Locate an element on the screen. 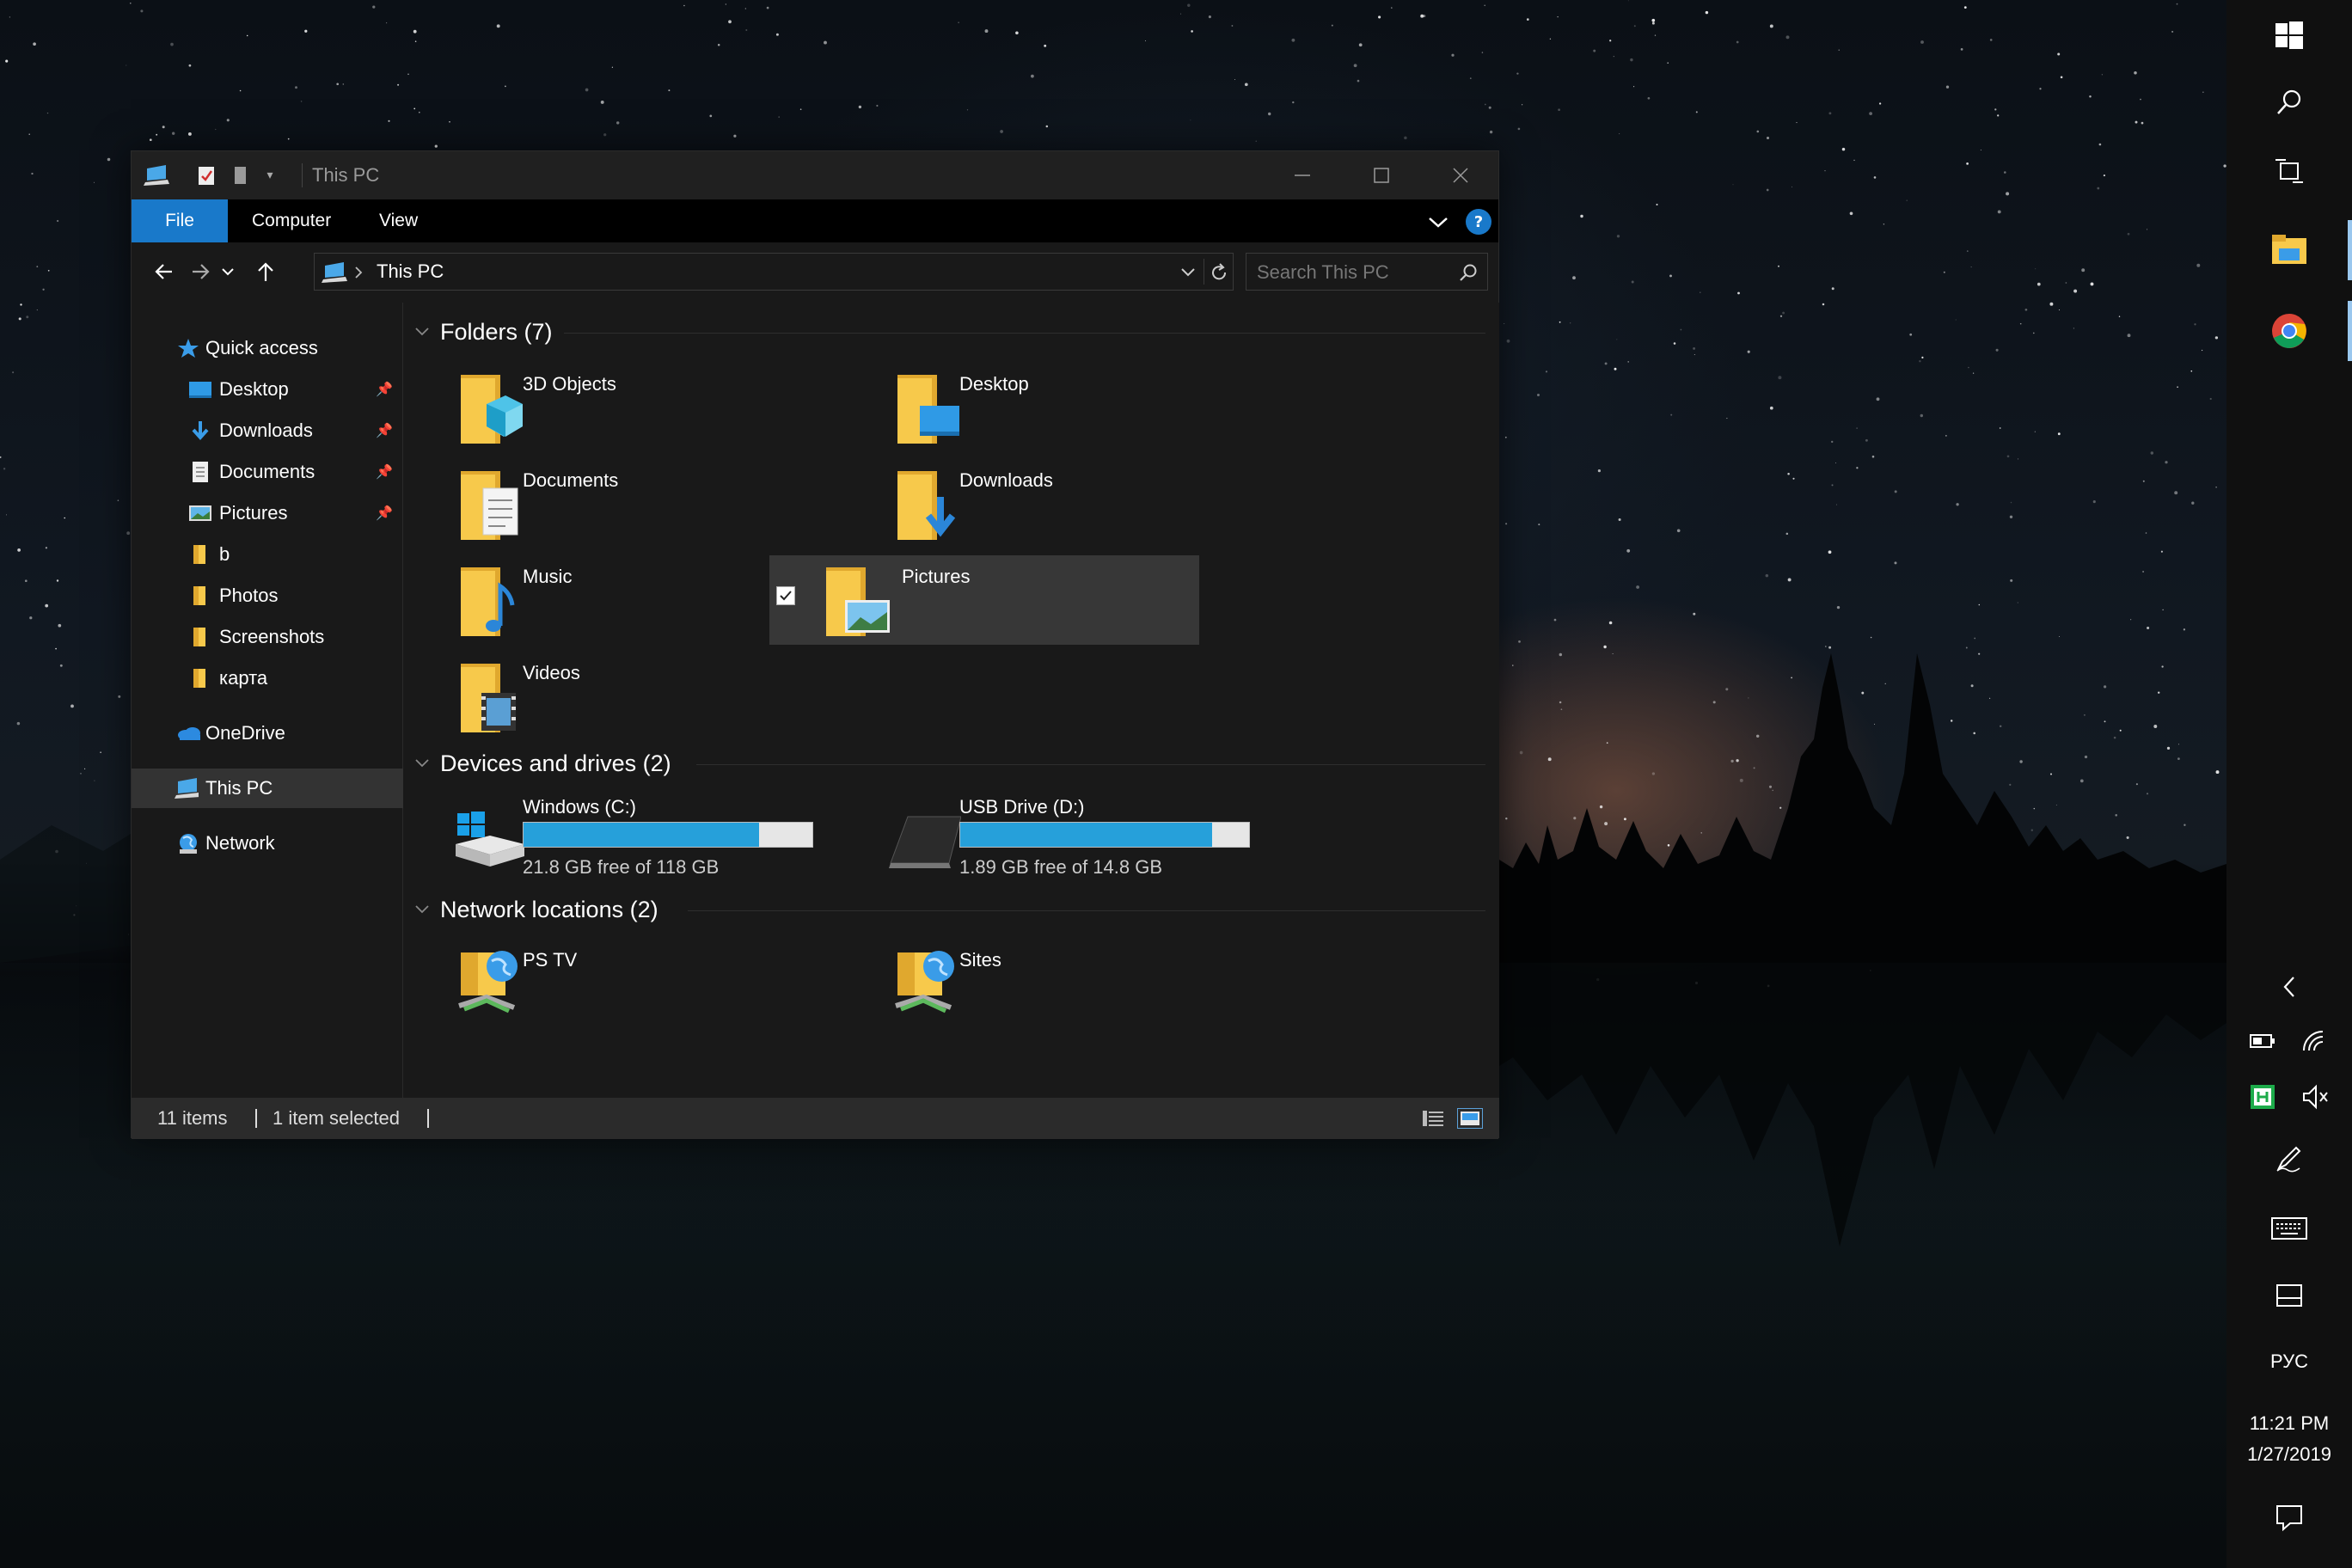 This screenshot has width=2352, height=1568. input-language: РУС is located at coordinates (2289, 1361).